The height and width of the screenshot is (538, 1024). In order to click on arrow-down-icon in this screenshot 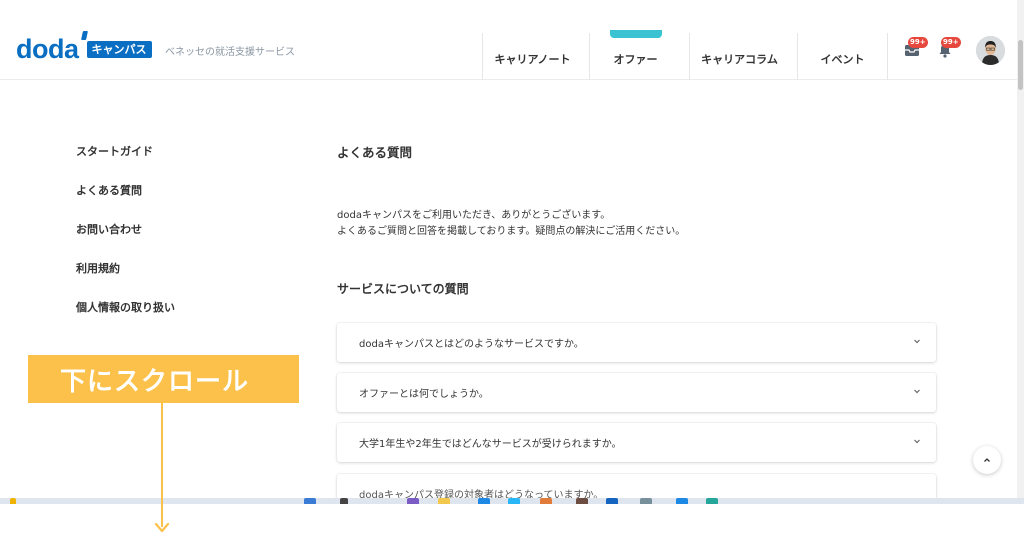, I will do `click(162, 527)`.